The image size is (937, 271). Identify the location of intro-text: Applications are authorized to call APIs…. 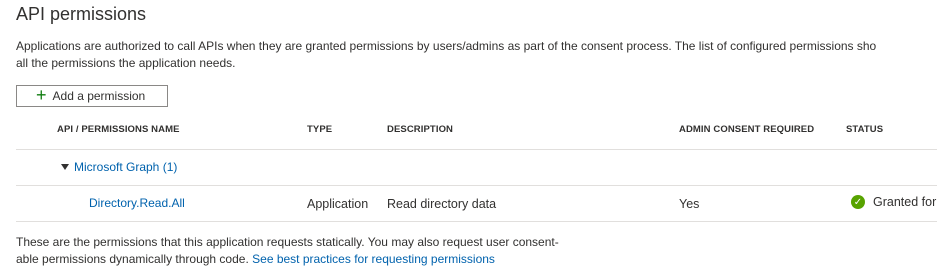
(476, 55).